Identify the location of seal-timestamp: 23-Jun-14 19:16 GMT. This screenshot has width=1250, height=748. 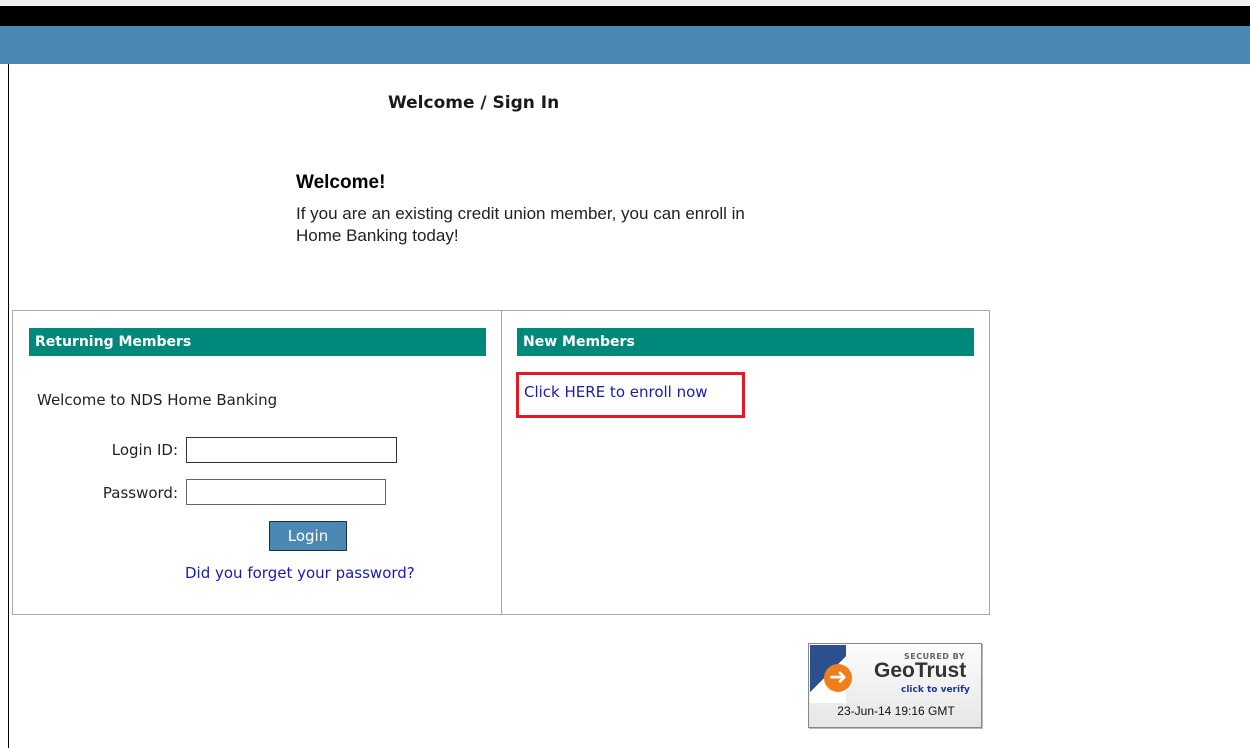
(896, 711).